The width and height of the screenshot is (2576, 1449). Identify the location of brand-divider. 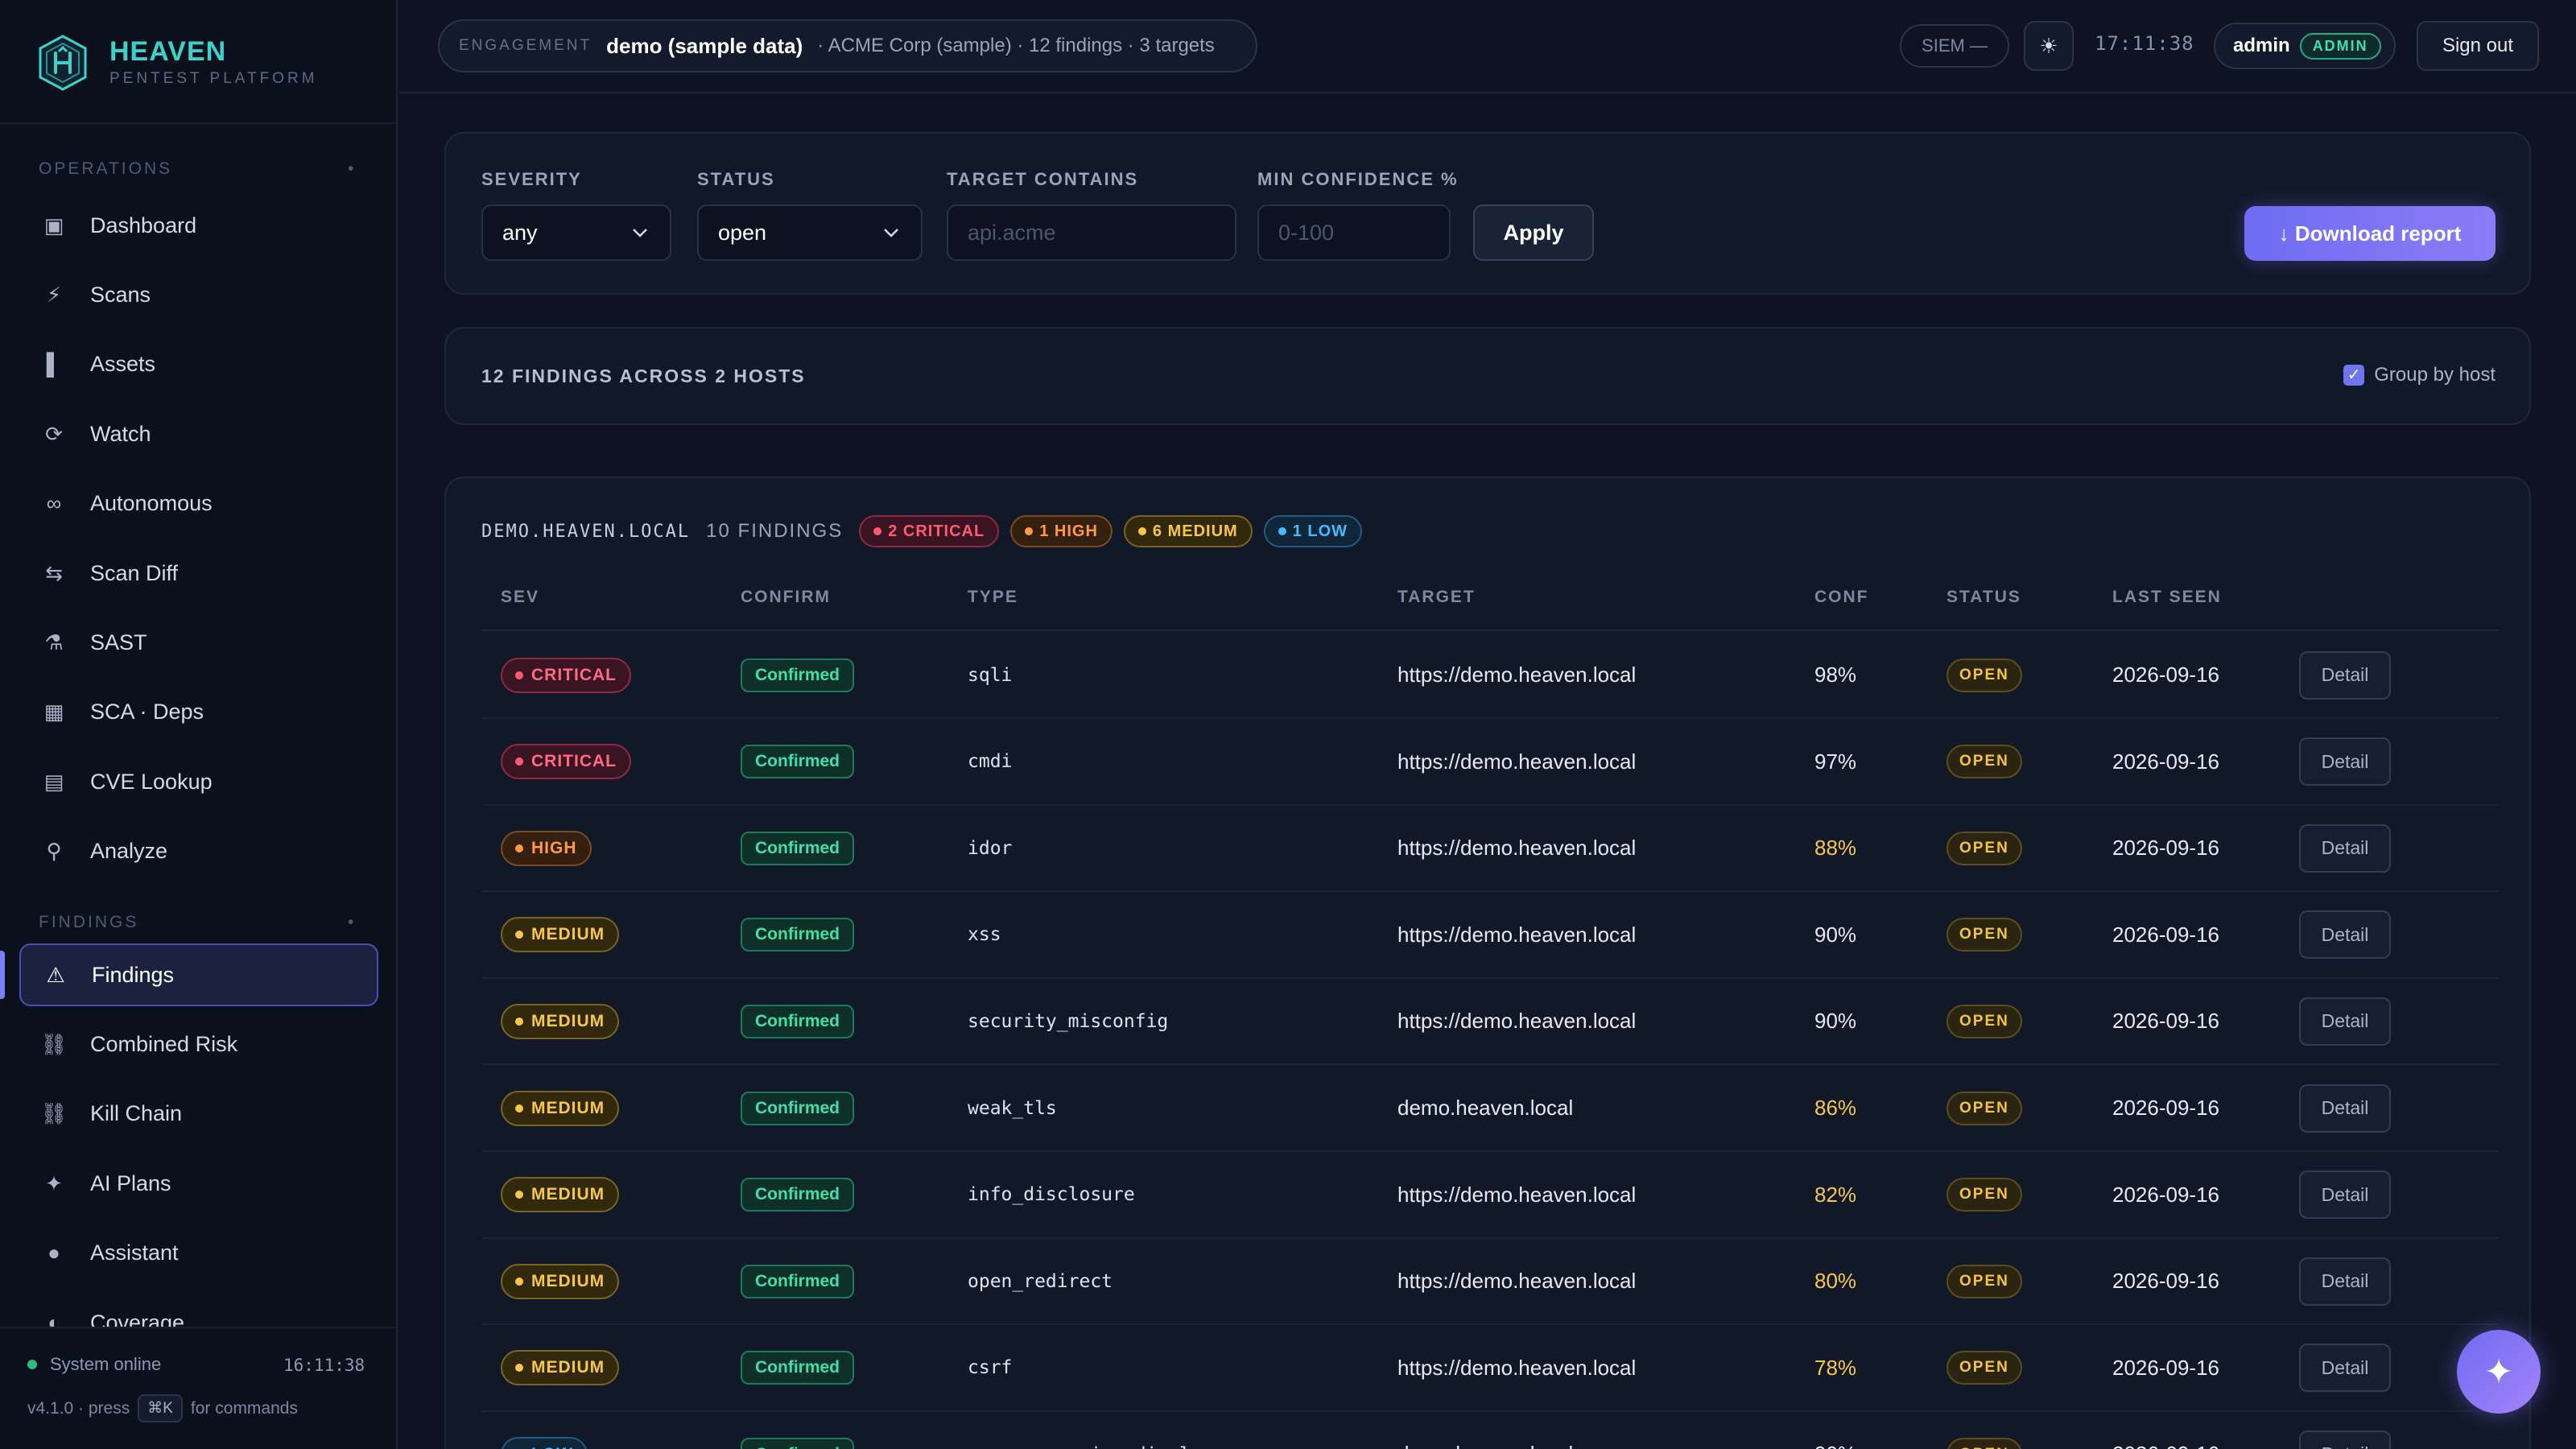
(198, 123).